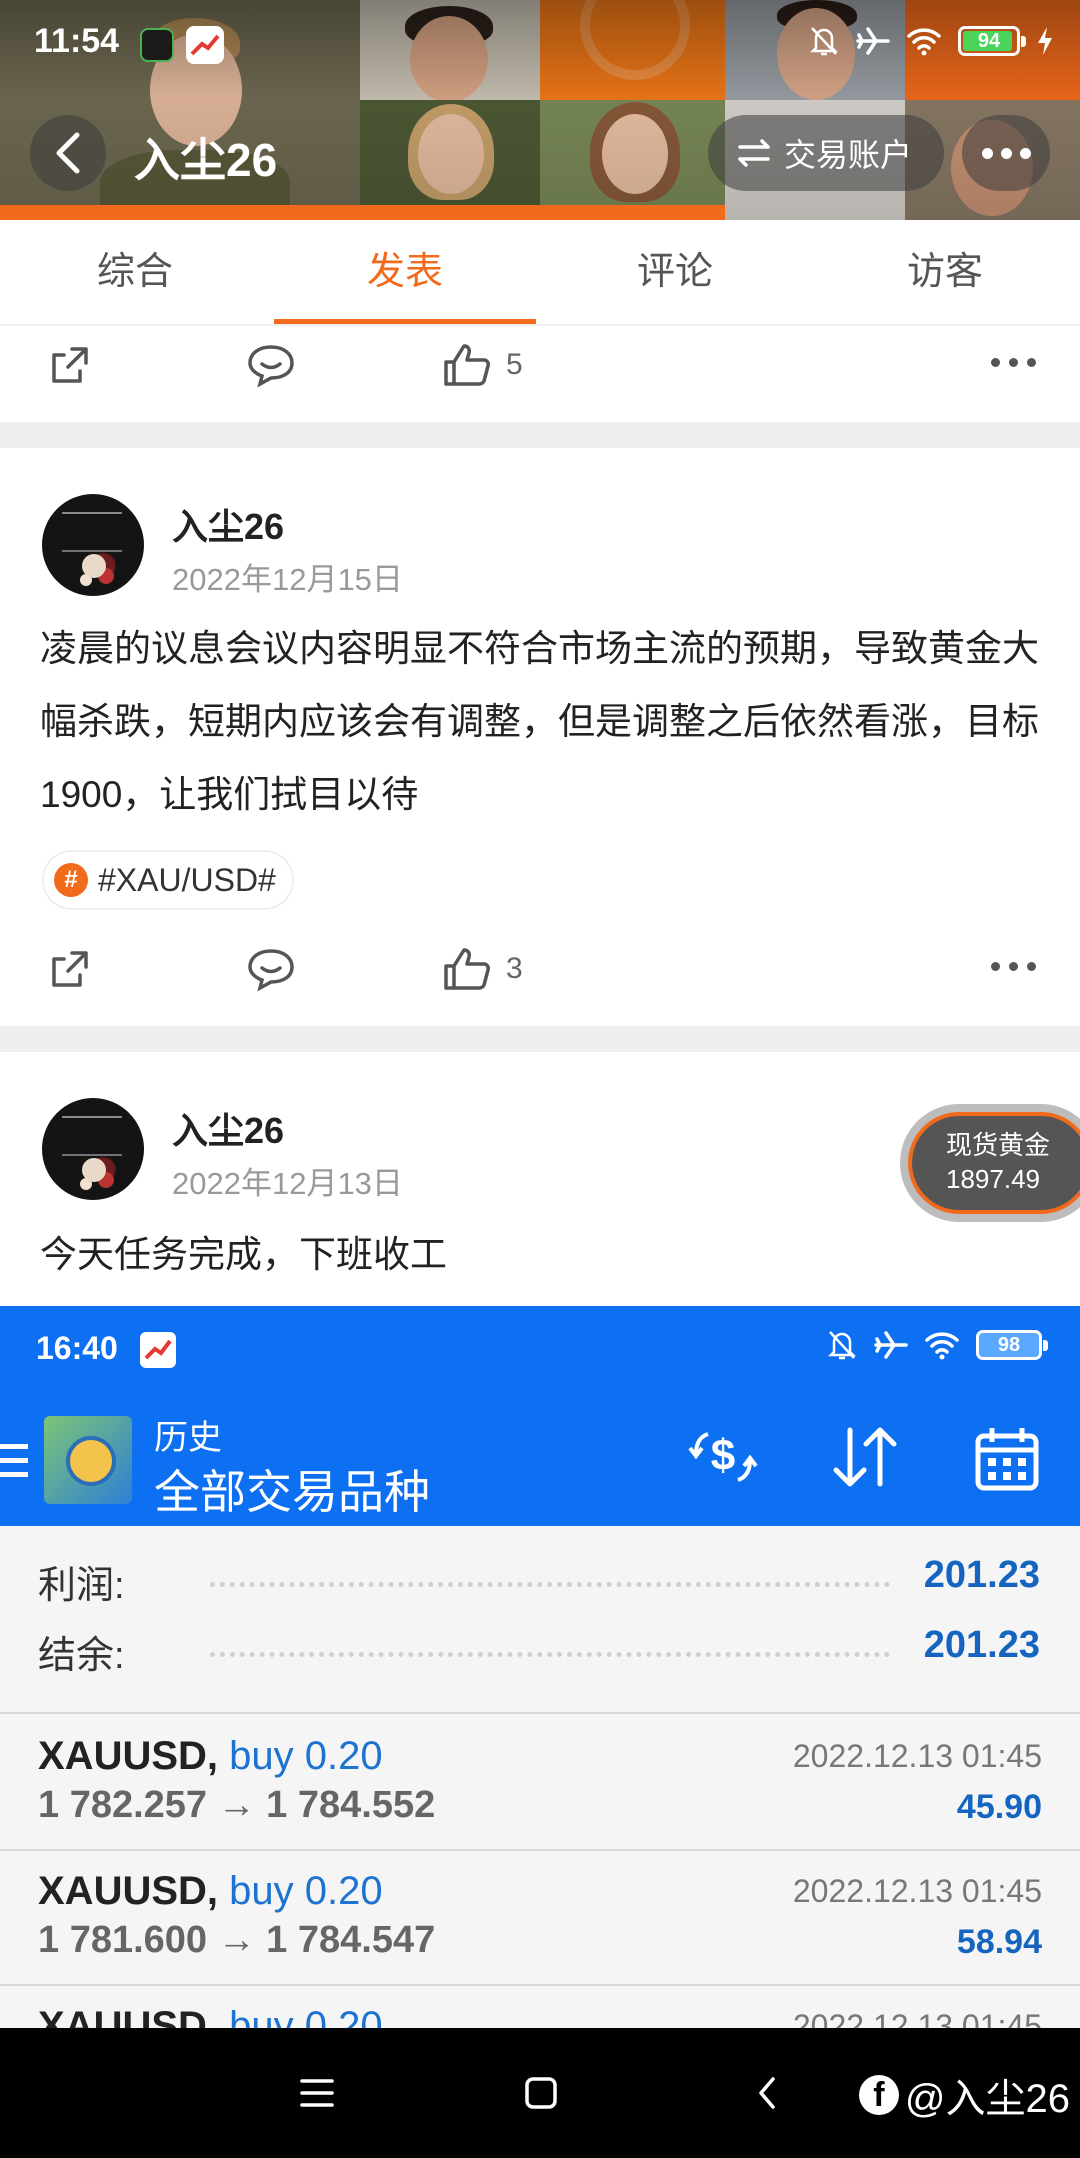  I want to click on status-time: 11:54, so click(77, 41).